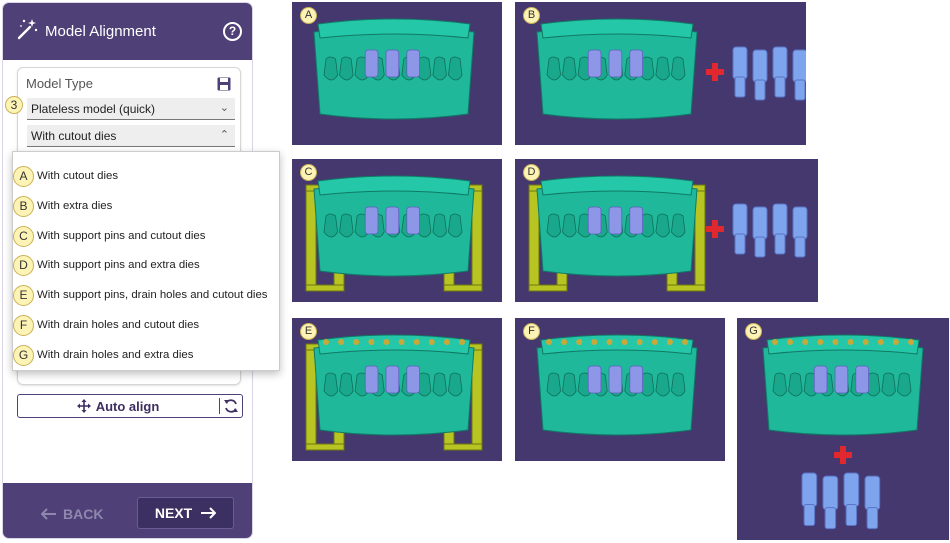 The height and width of the screenshot is (543, 950). I want to click on chevron-up-icon: ⌃, so click(224, 135).